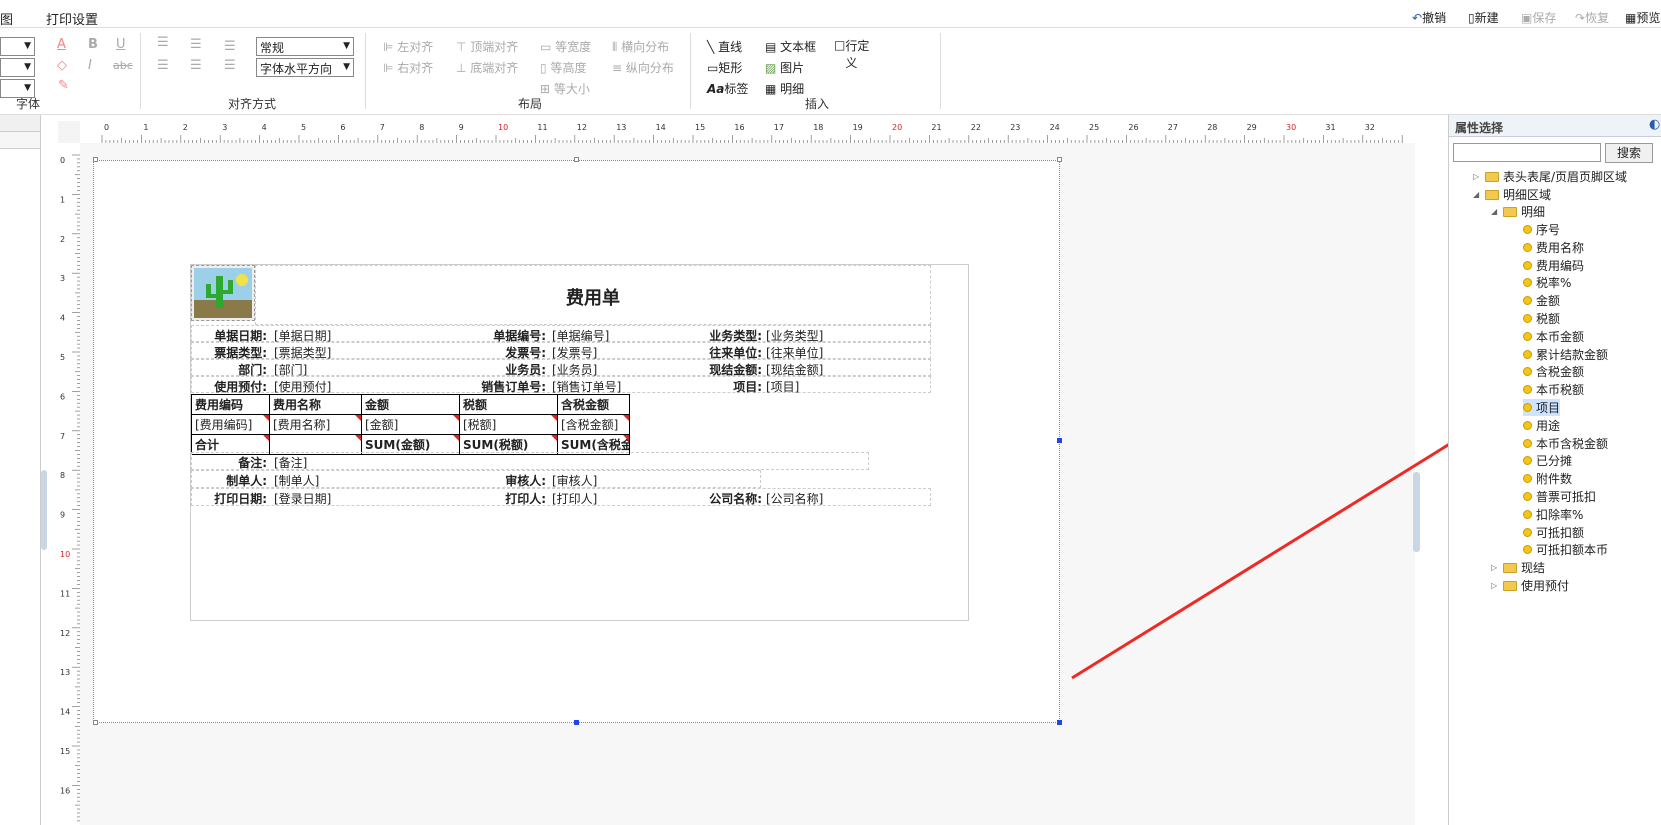  Describe the element at coordinates (305, 67) in the screenshot. I see `horizontal-direction-select: 字体水平方向 ▼` at that location.